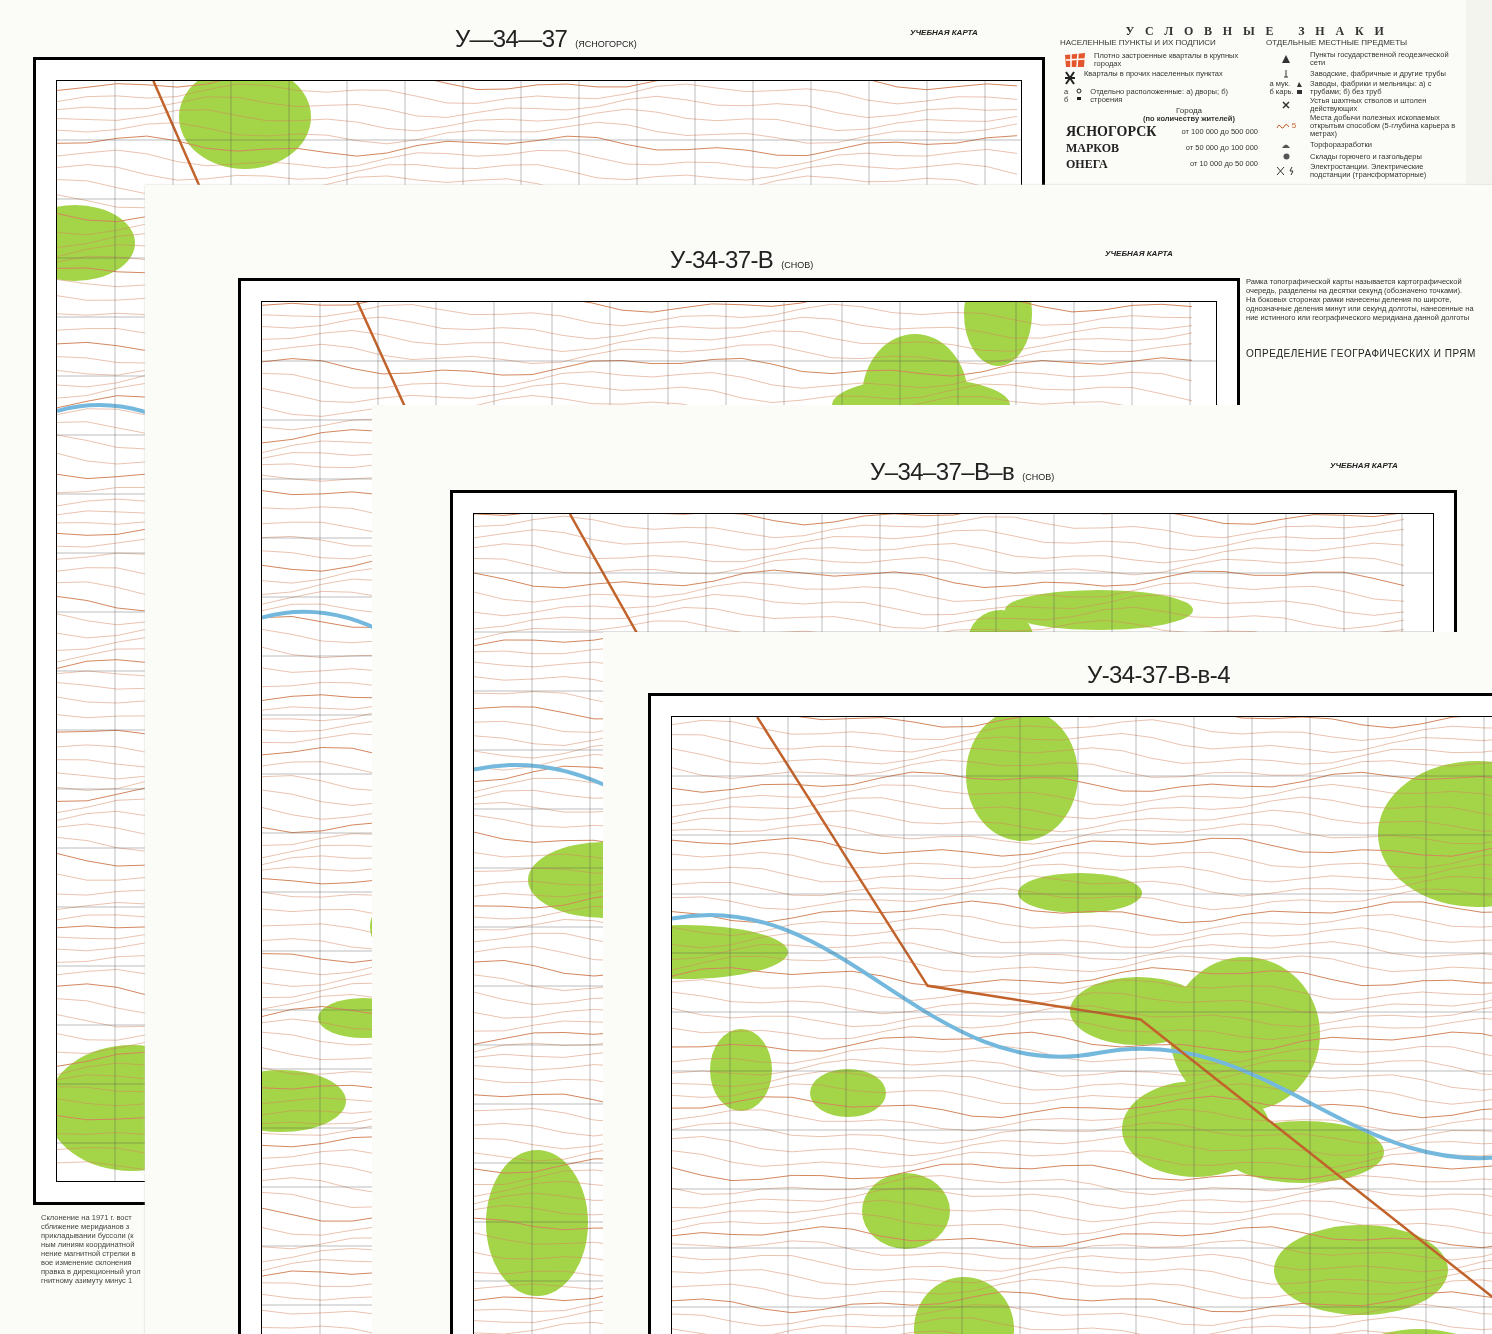 The width and height of the screenshot is (1492, 1334). What do you see at coordinates (511, 39) in the screenshot?
I see `sheet-title: У—34—37` at bounding box center [511, 39].